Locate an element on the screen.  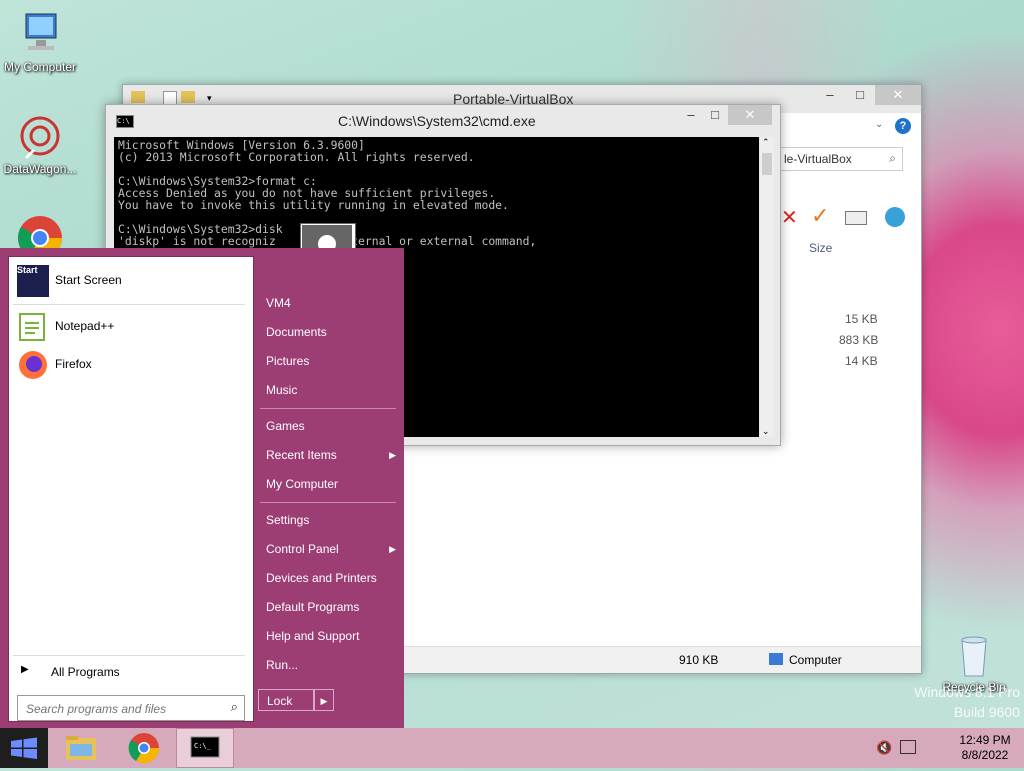
taskbar-chrome is located at coordinates (144, 748).